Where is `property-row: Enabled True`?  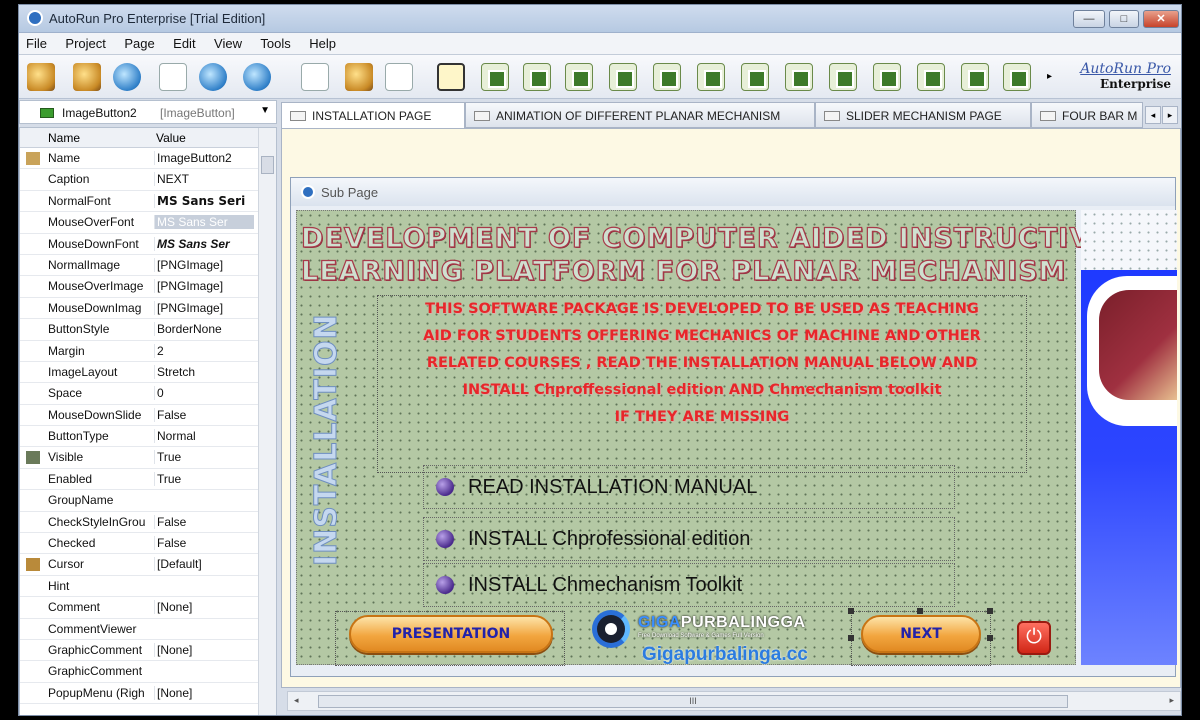
property-row: Enabled True is located at coordinates (148, 480).